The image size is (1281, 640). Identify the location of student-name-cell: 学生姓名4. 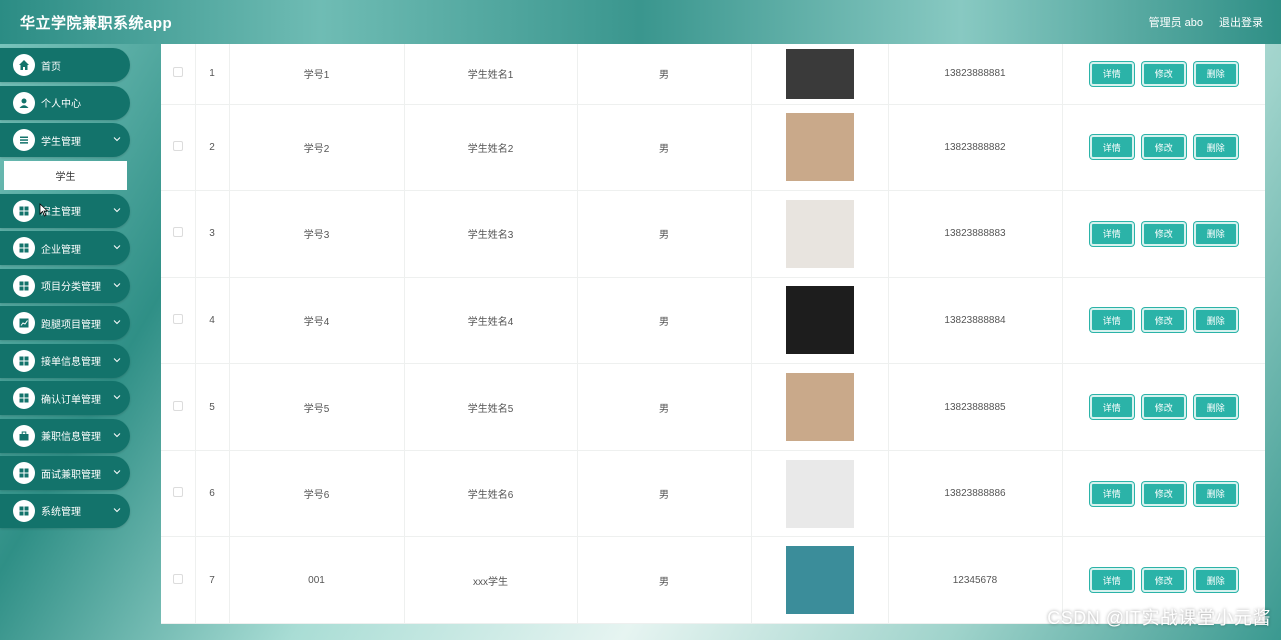
(491, 321).